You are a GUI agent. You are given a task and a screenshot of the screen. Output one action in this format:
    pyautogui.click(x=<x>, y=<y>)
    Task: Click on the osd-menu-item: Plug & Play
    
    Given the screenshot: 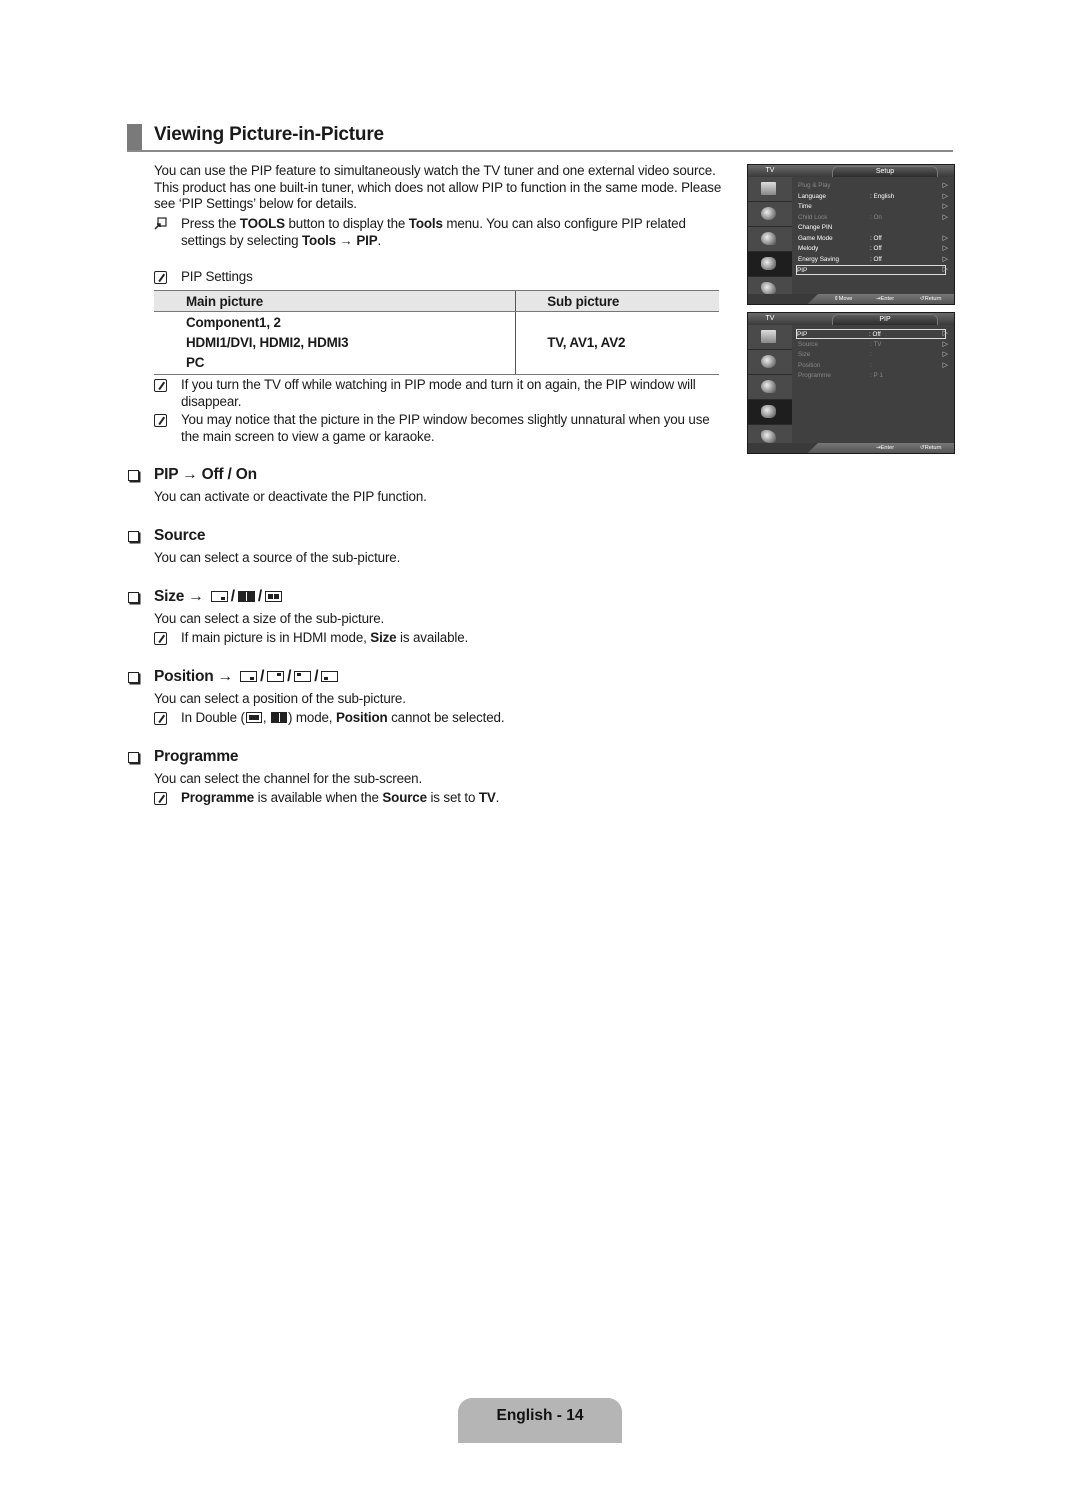 What is the action you would take?
    pyautogui.click(x=873, y=186)
    